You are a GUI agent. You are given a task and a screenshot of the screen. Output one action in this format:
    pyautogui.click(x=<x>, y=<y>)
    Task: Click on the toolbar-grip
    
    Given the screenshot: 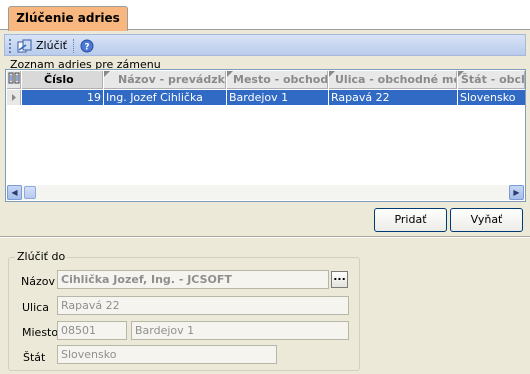 What is the action you would take?
    pyautogui.click(x=10, y=46)
    